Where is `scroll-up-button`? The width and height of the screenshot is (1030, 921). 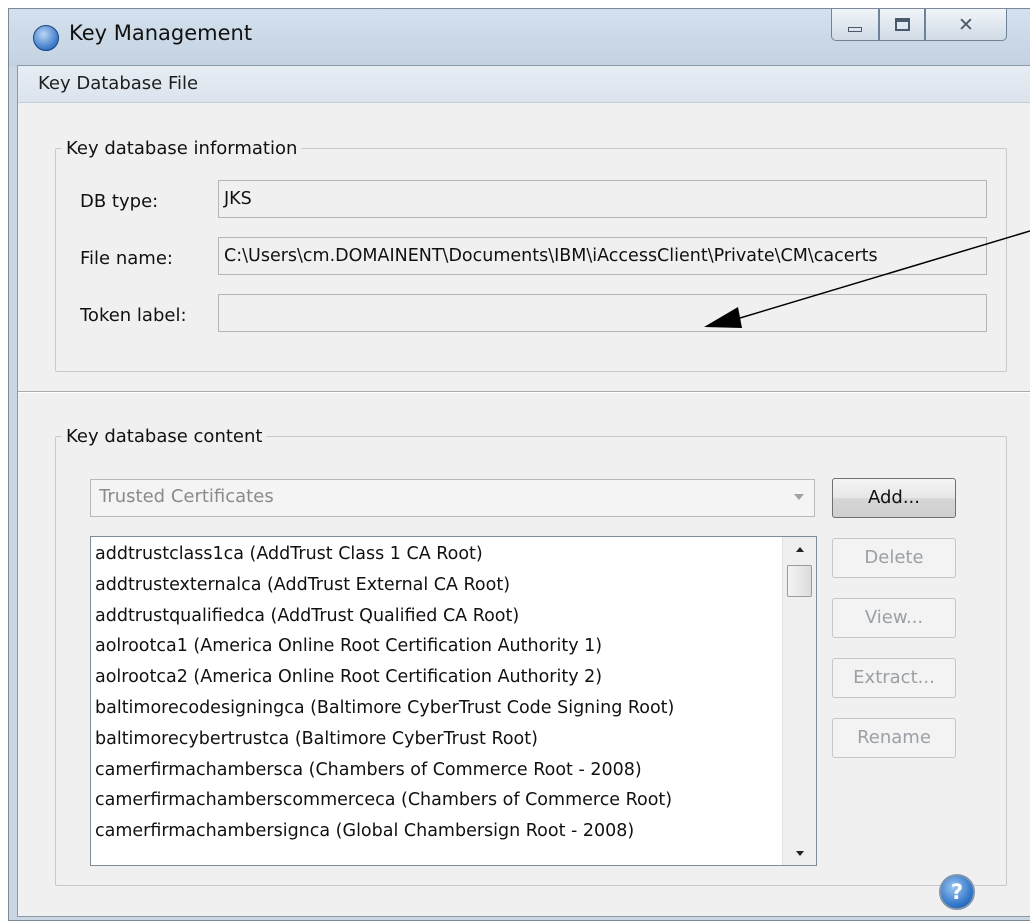 scroll-up-button is located at coordinates (799, 549).